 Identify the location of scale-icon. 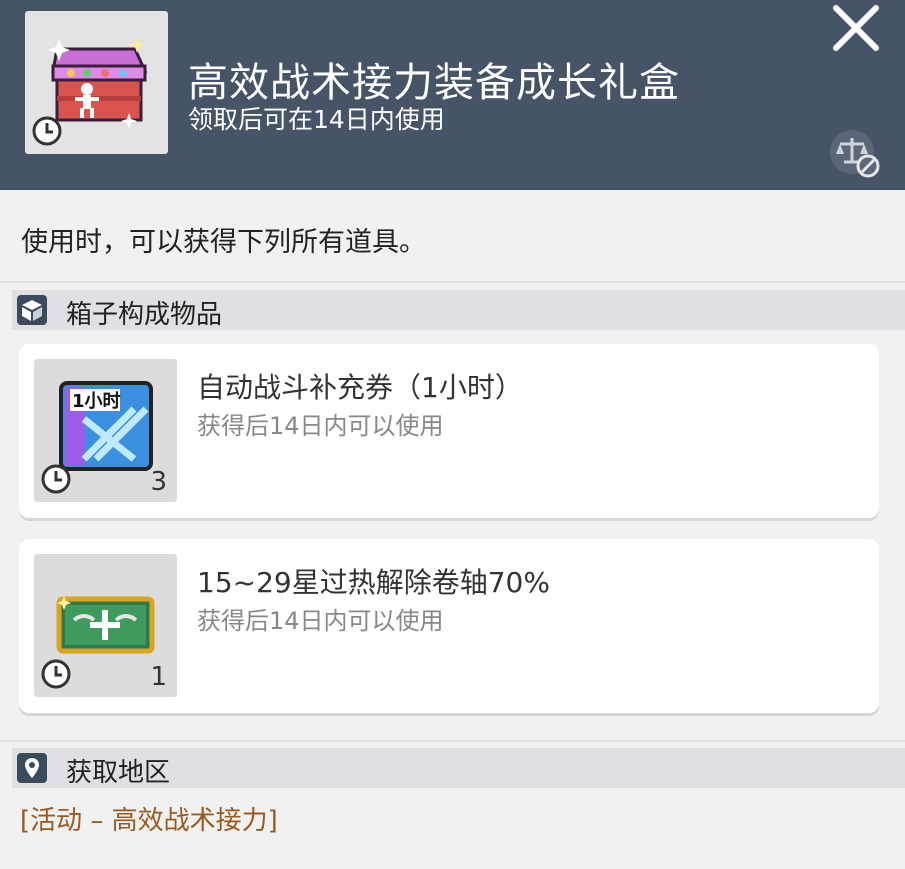
(855, 154).